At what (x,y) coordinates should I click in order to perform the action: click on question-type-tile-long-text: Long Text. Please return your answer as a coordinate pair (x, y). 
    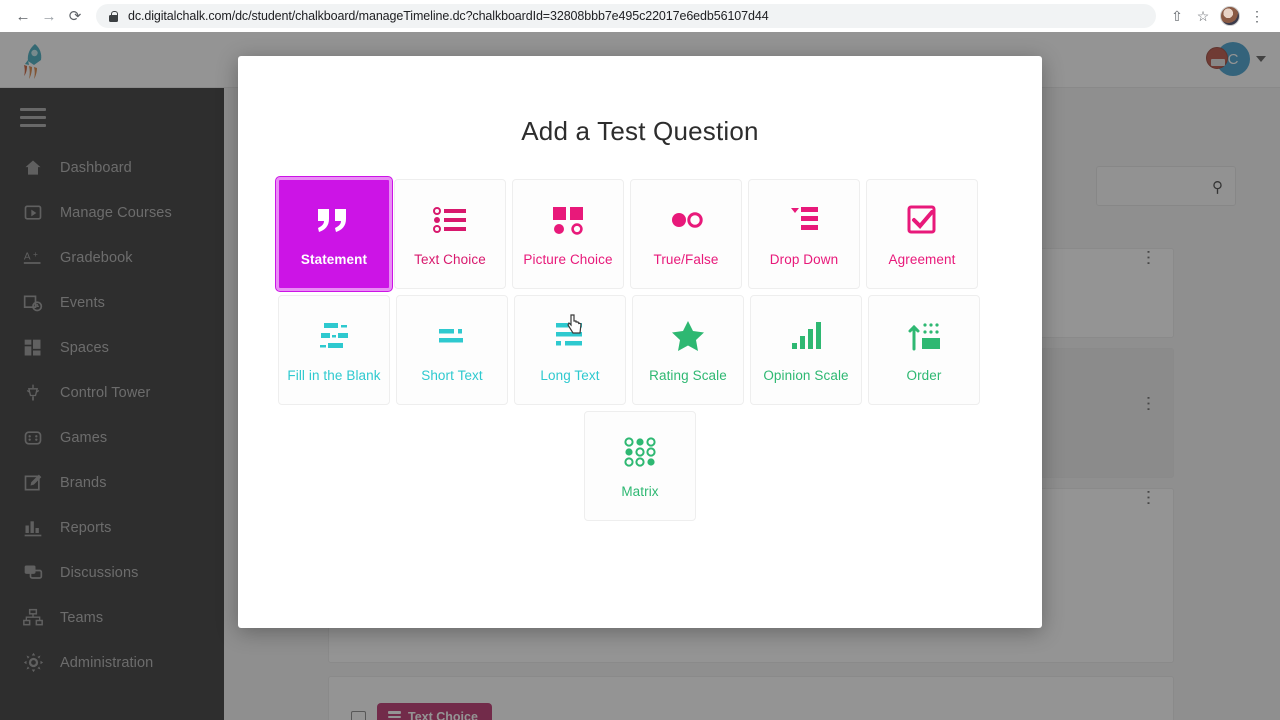
    Looking at the image, I should click on (570, 350).